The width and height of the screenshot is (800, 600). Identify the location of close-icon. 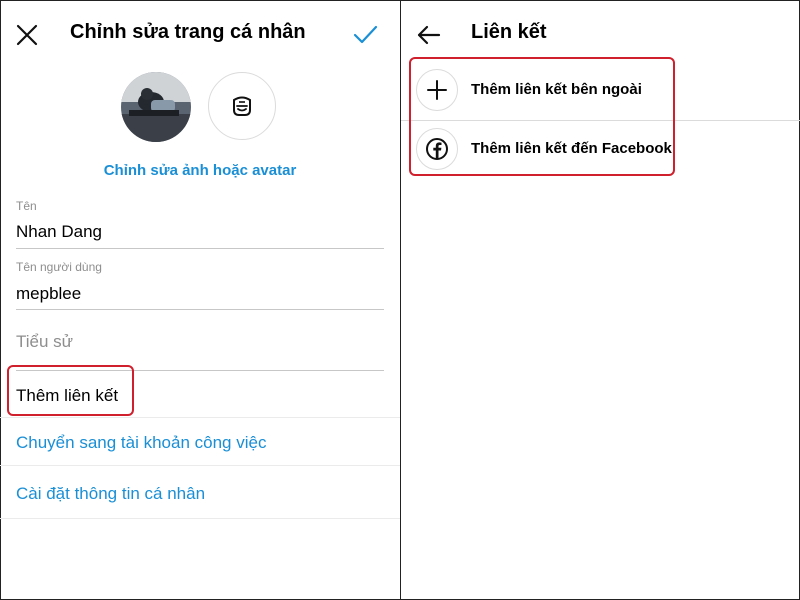
(27, 35).